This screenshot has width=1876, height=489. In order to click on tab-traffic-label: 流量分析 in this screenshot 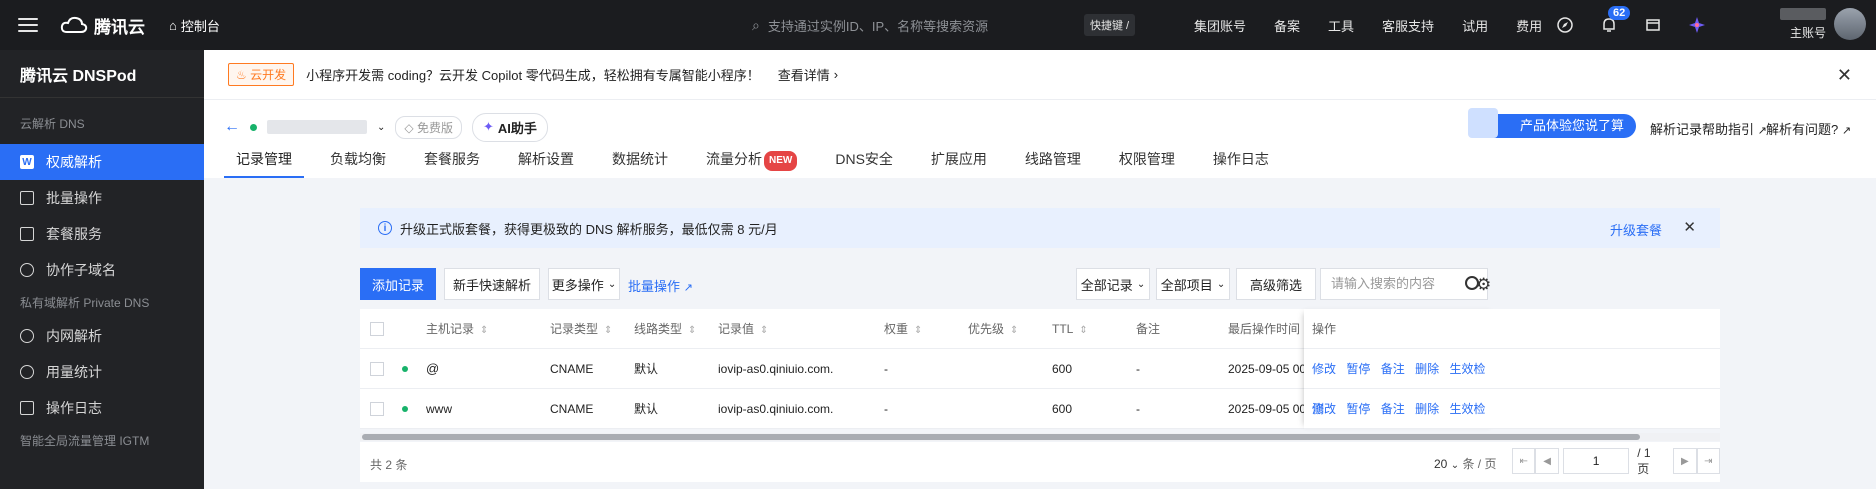, I will do `click(734, 159)`.